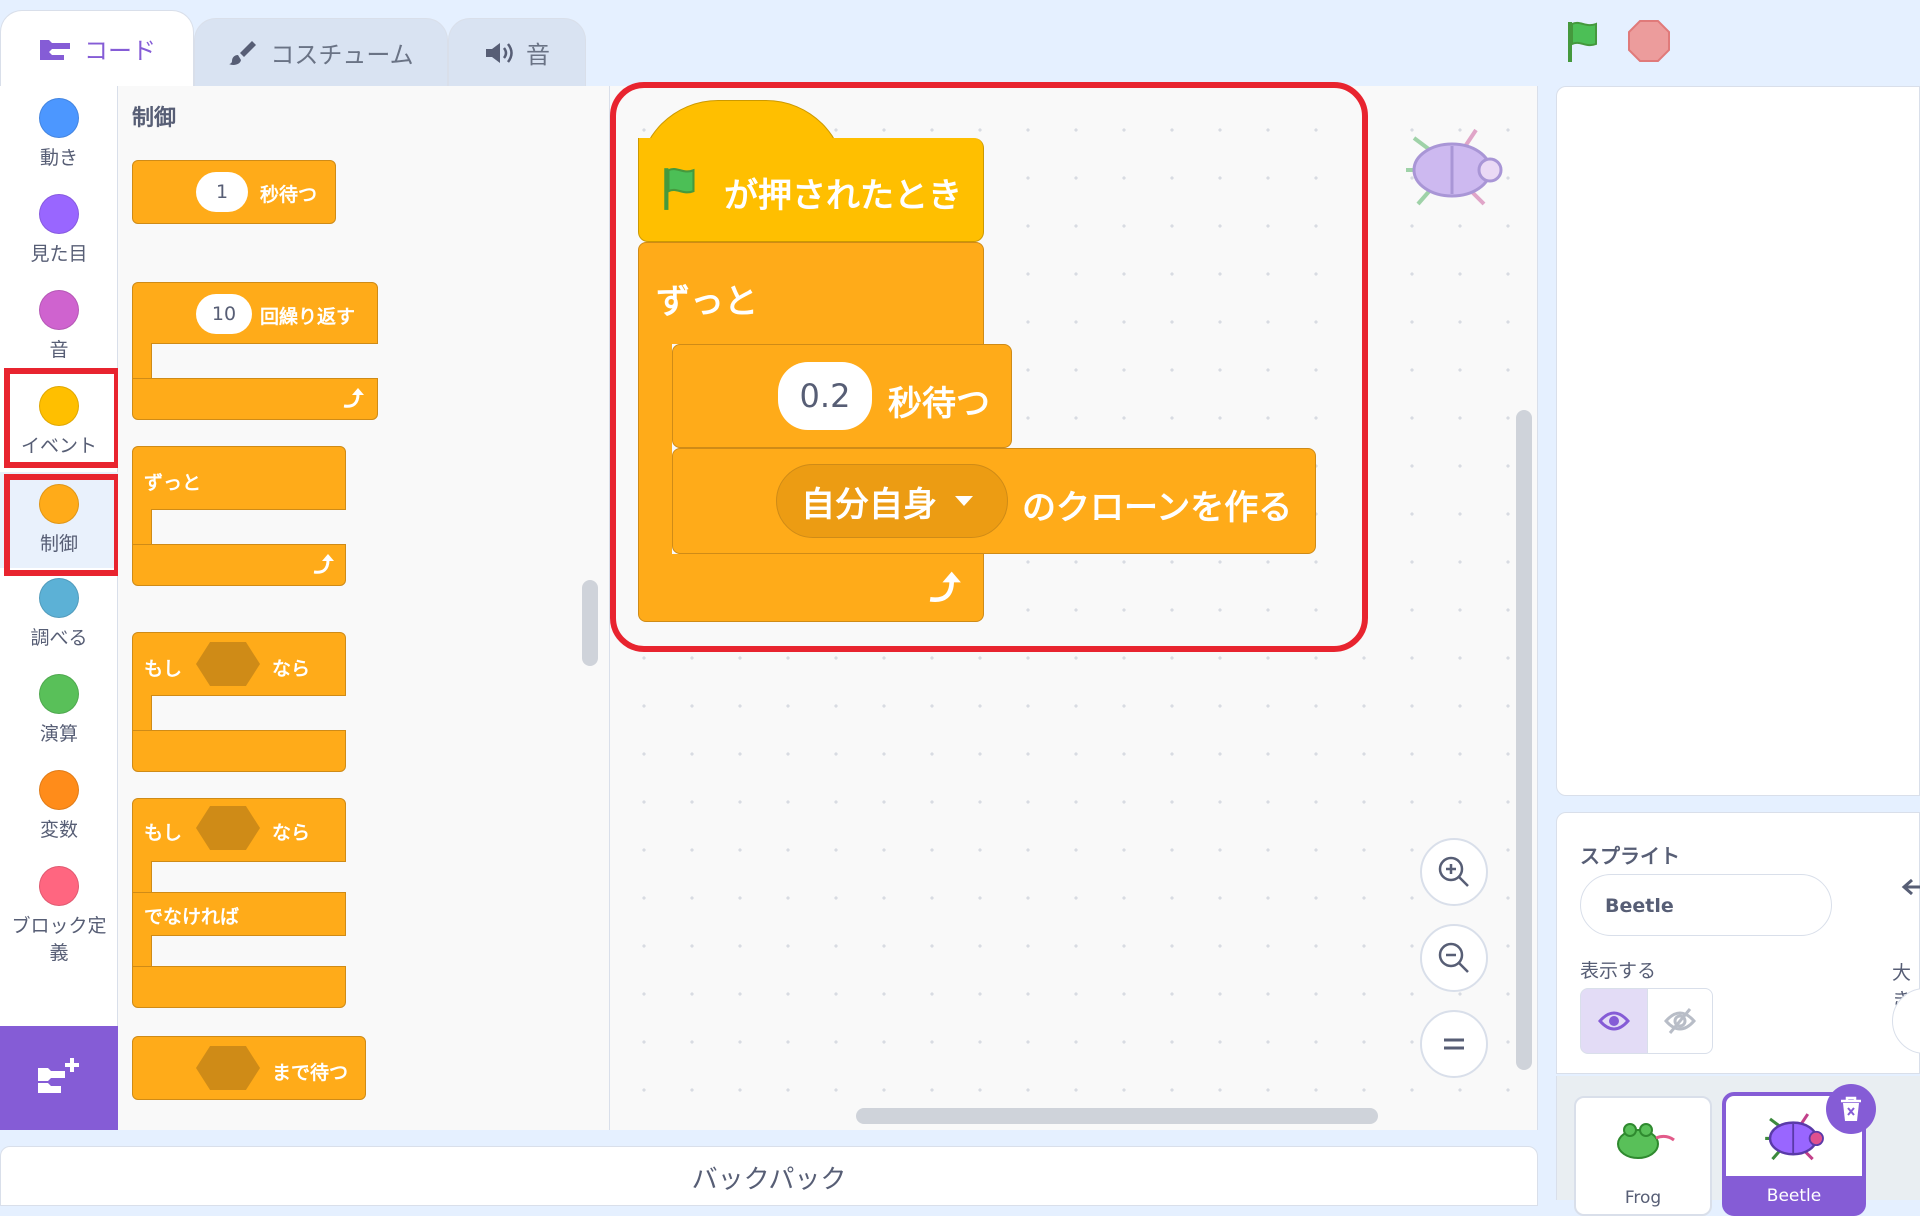  Describe the element at coordinates (59, 886) in the screenshot. I see `my-blocks-color-dot` at that location.